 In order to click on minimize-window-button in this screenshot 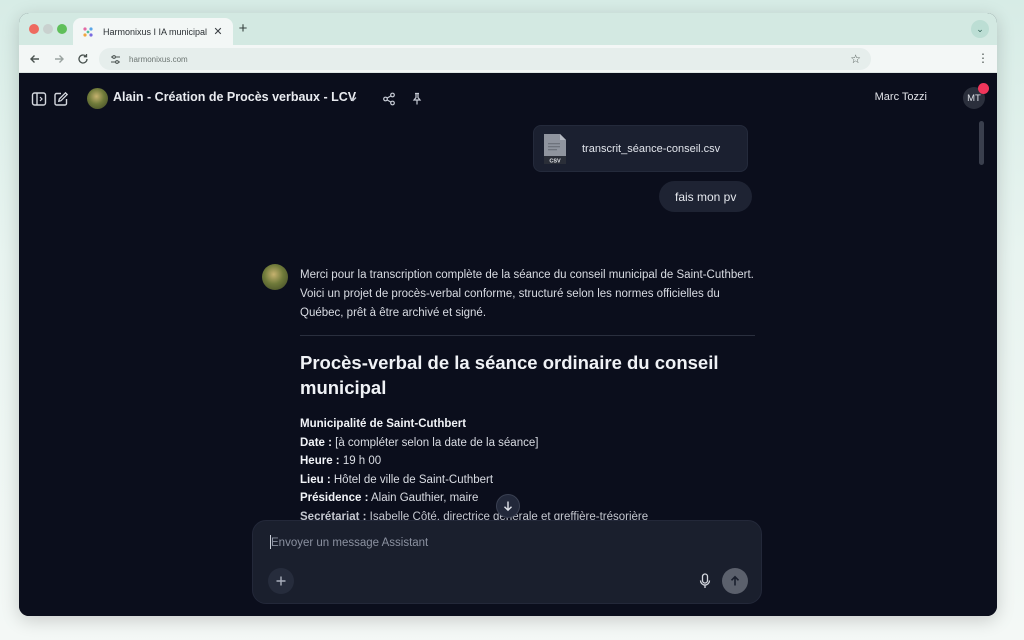, I will do `click(48, 29)`.